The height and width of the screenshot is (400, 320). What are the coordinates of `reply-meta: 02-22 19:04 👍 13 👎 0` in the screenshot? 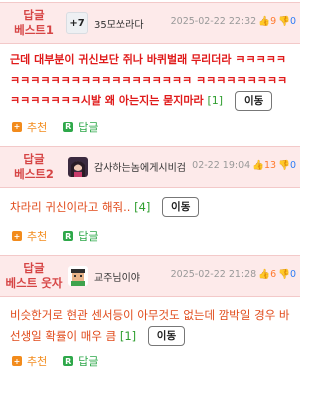 It's located at (244, 165).